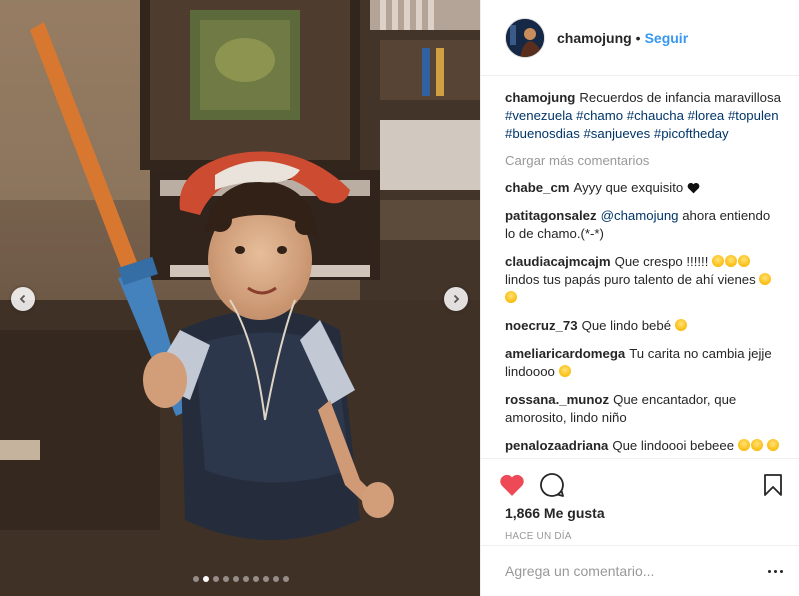 This screenshot has height=596, width=799. Describe the element at coordinates (512, 485) in the screenshot. I see `heart-icon` at that location.